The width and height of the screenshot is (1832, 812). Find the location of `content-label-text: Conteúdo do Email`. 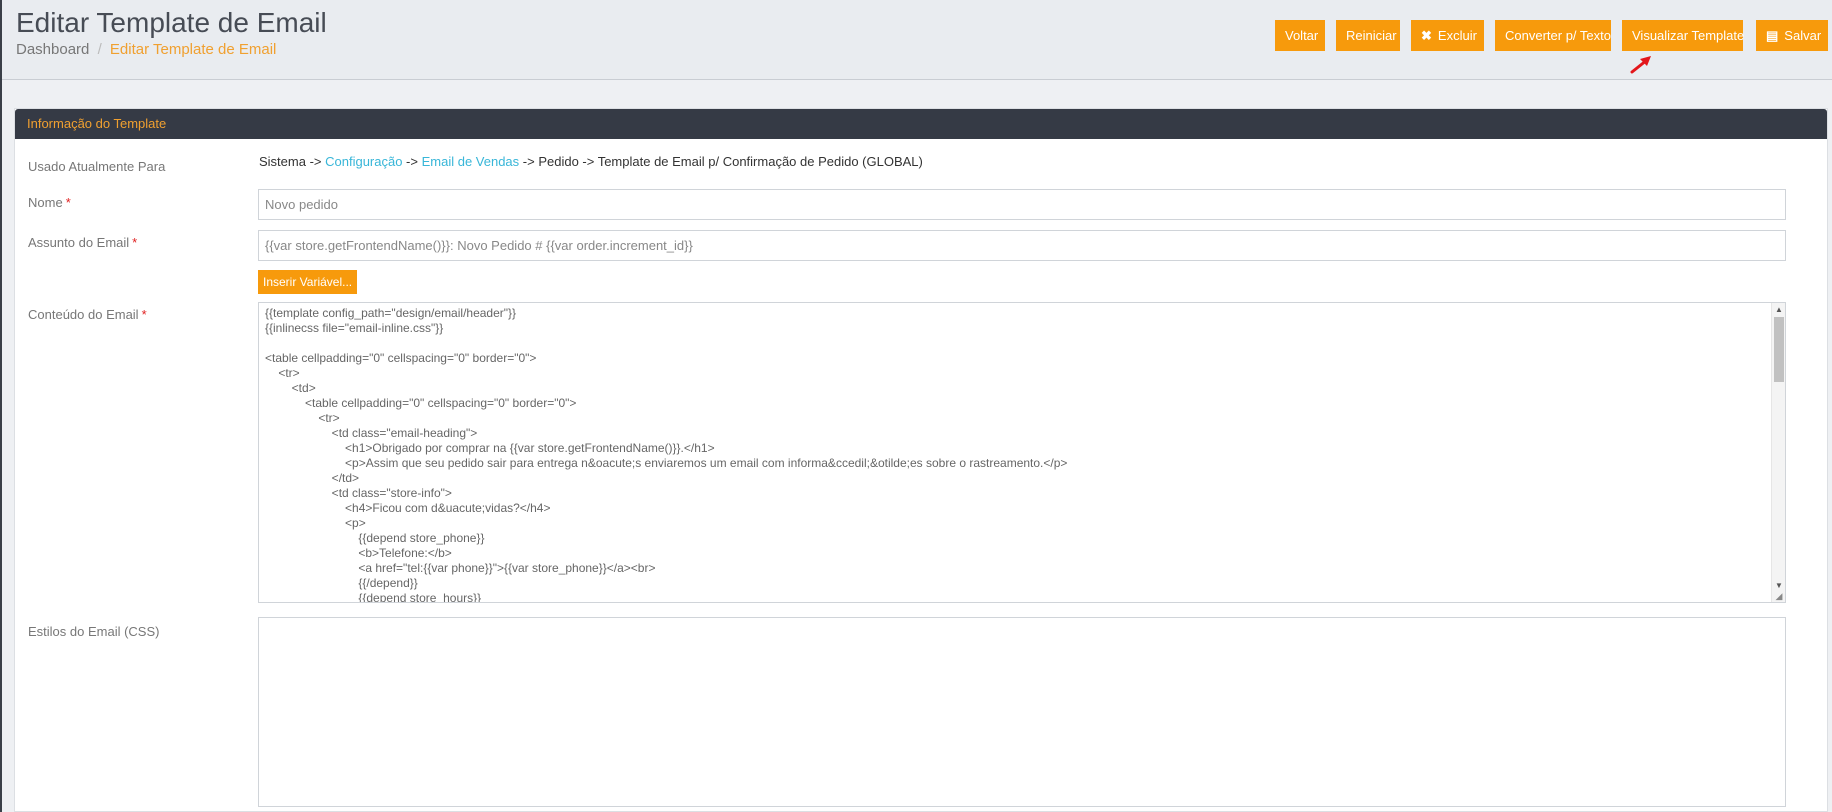

content-label-text: Conteúdo do Email is located at coordinates (83, 314).